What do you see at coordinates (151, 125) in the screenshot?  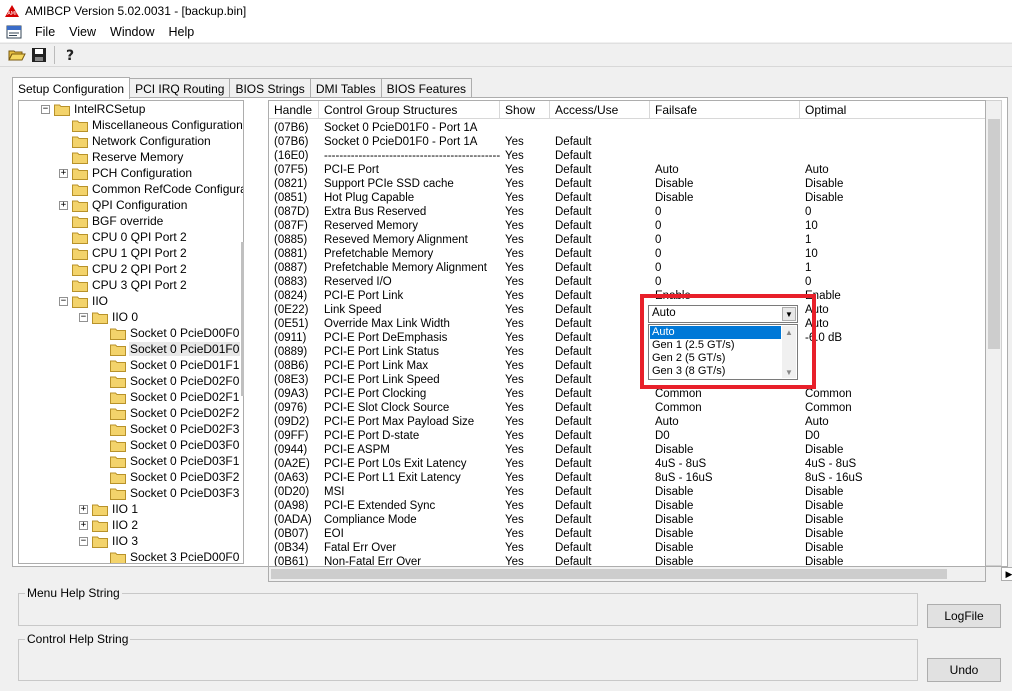 I see `tree-node: Miscellaneous Configuration` at bounding box center [151, 125].